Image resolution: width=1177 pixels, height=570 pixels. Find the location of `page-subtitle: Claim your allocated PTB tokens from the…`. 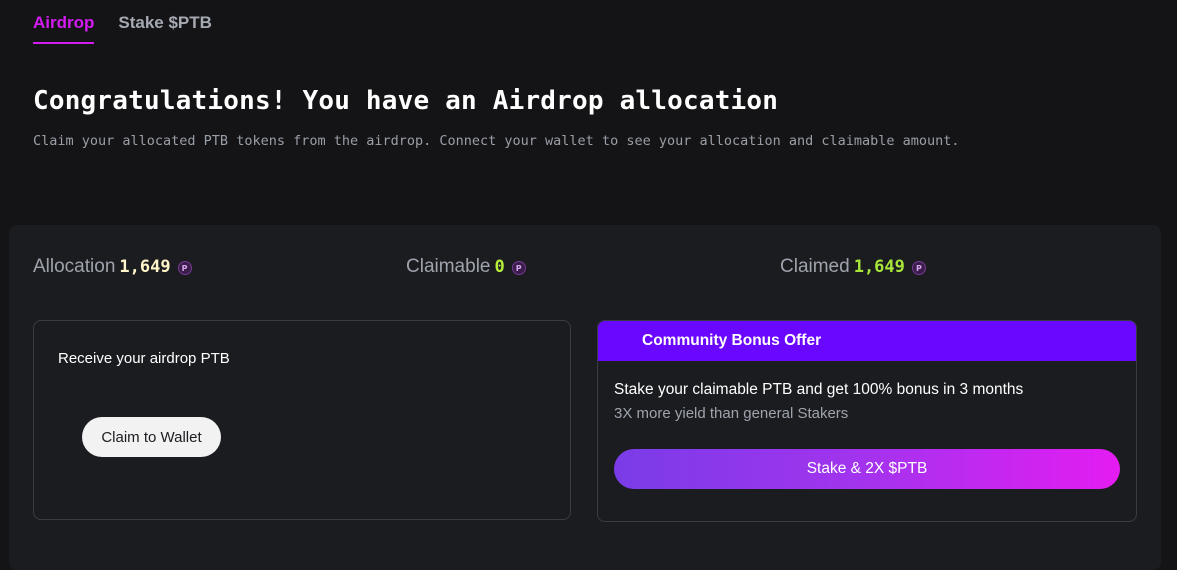

page-subtitle: Claim your allocated PTB tokens from the… is located at coordinates (496, 141).